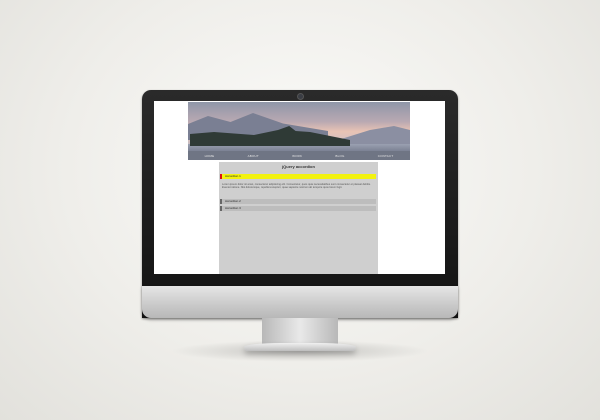  What do you see at coordinates (300, 347) in the screenshot?
I see `monitor-stand-base` at bounding box center [300, 347].